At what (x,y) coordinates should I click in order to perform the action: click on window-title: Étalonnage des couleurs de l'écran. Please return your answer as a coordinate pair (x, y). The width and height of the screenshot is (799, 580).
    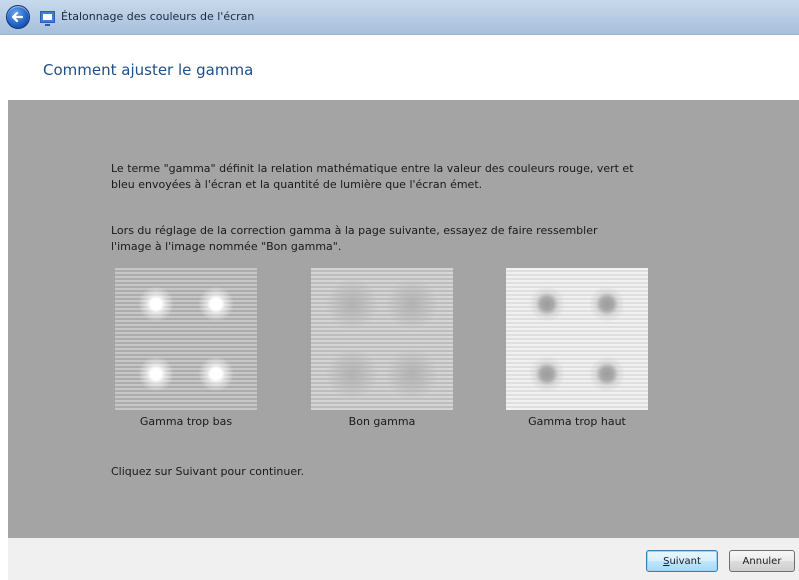
    Looking at the image, I should click on (158, 16).